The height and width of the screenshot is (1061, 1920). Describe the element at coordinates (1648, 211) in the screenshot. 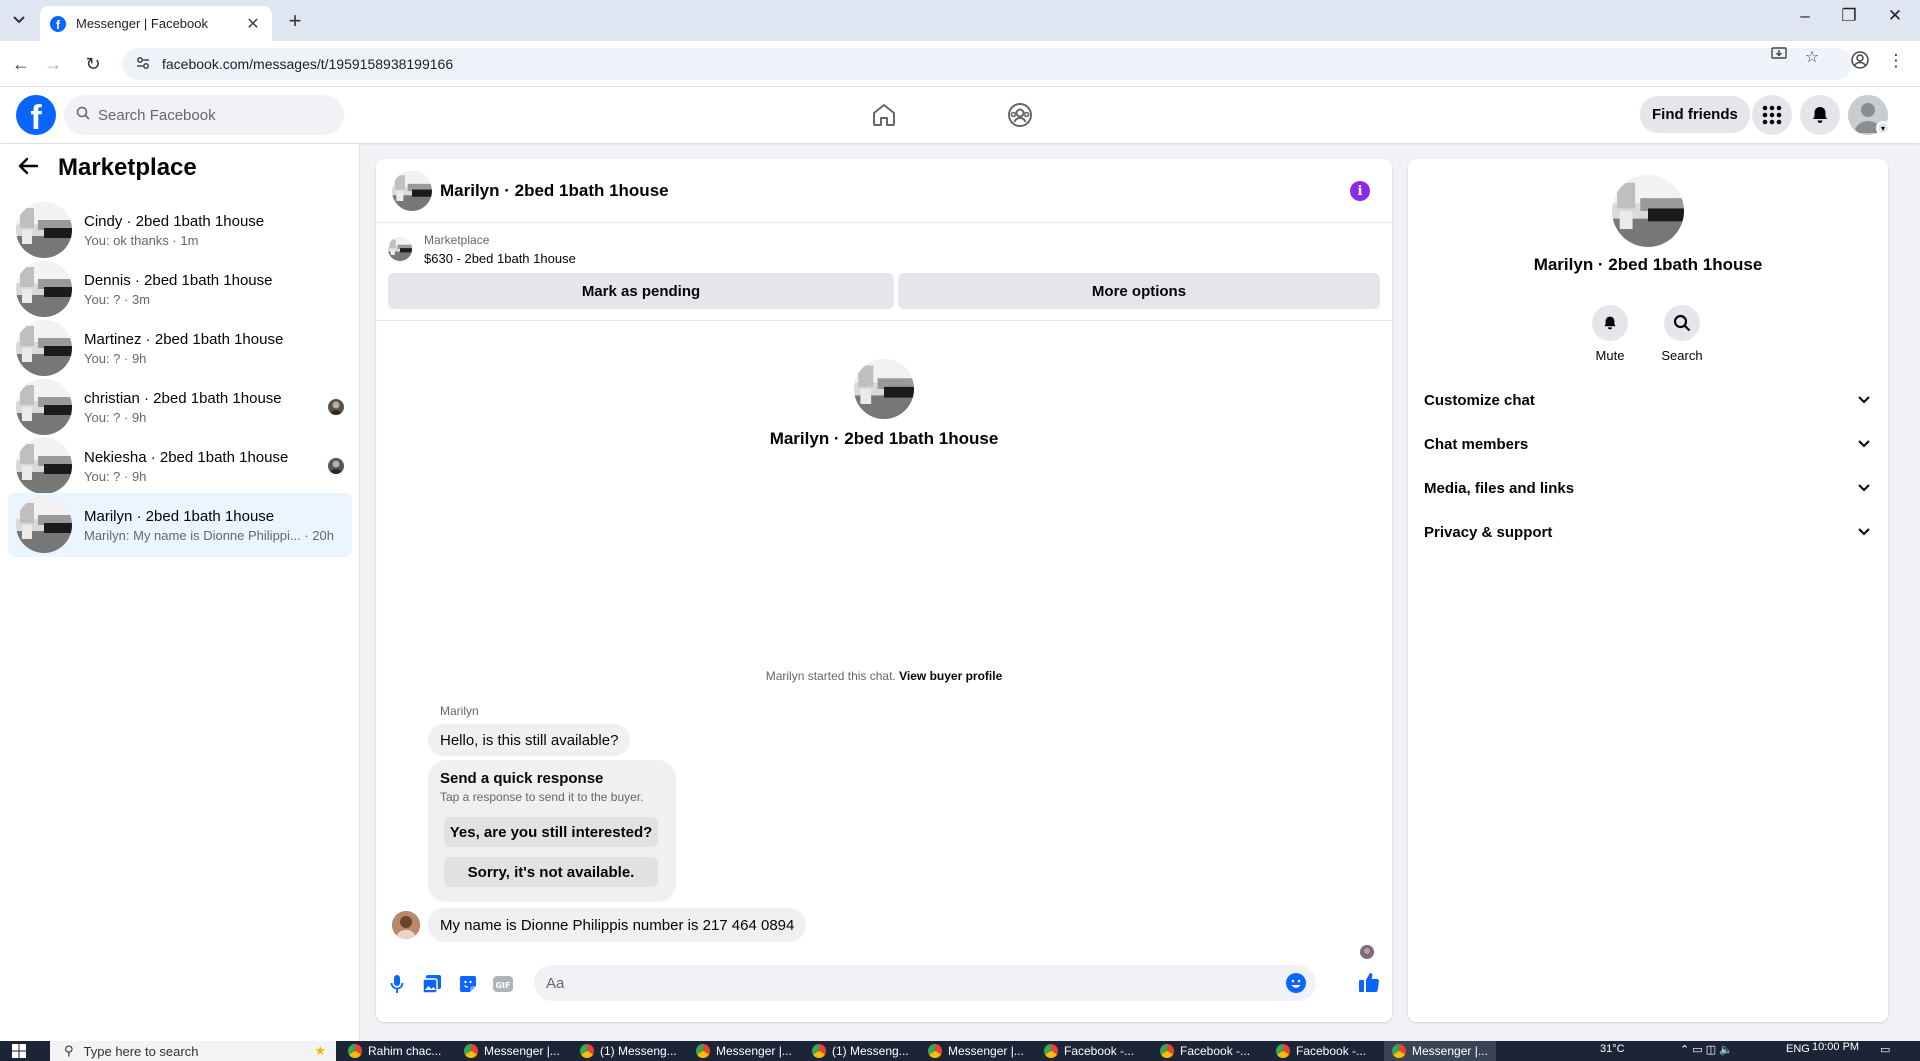

I see `info-avatar` at that location.